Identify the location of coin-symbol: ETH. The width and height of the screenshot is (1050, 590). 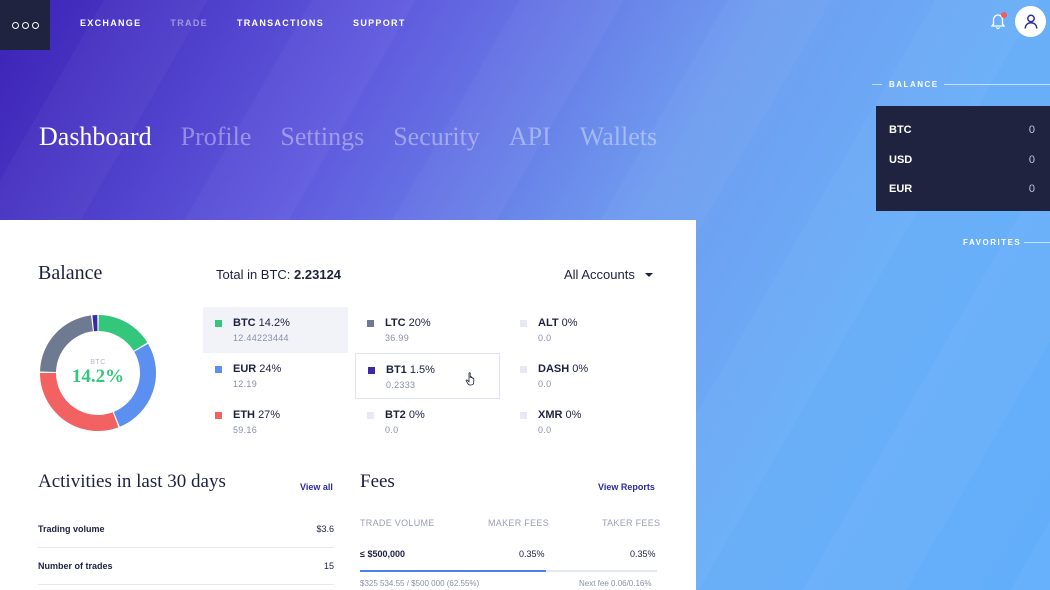
(244, 415).